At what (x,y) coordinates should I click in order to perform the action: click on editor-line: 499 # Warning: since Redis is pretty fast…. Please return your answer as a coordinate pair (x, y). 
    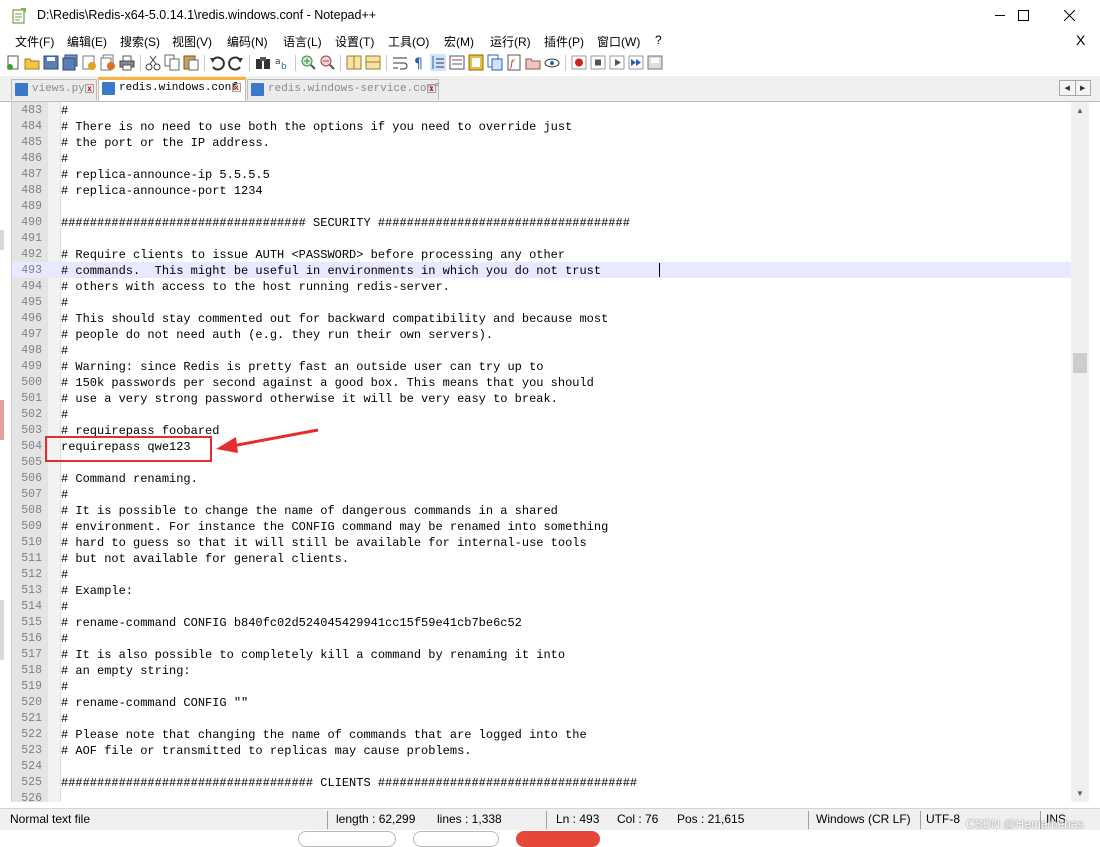
    Looking at the image, I should click on (542, 366).